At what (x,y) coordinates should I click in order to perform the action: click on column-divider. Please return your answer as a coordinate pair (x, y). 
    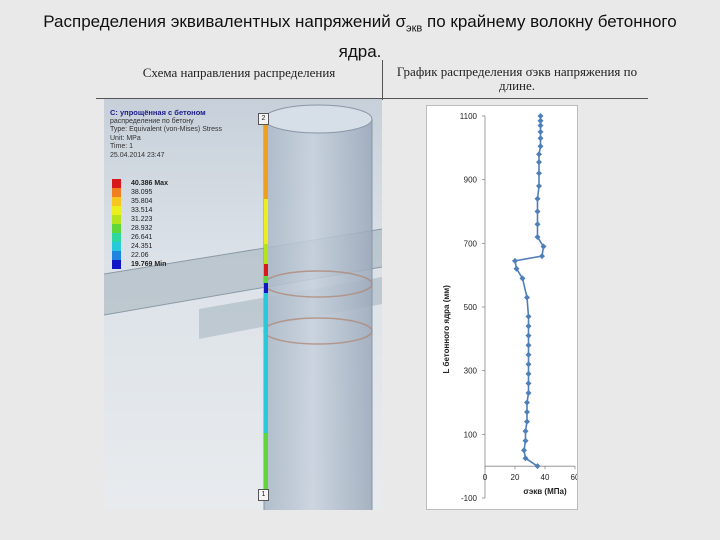
    Looking at the image, I should click on (382, 80).